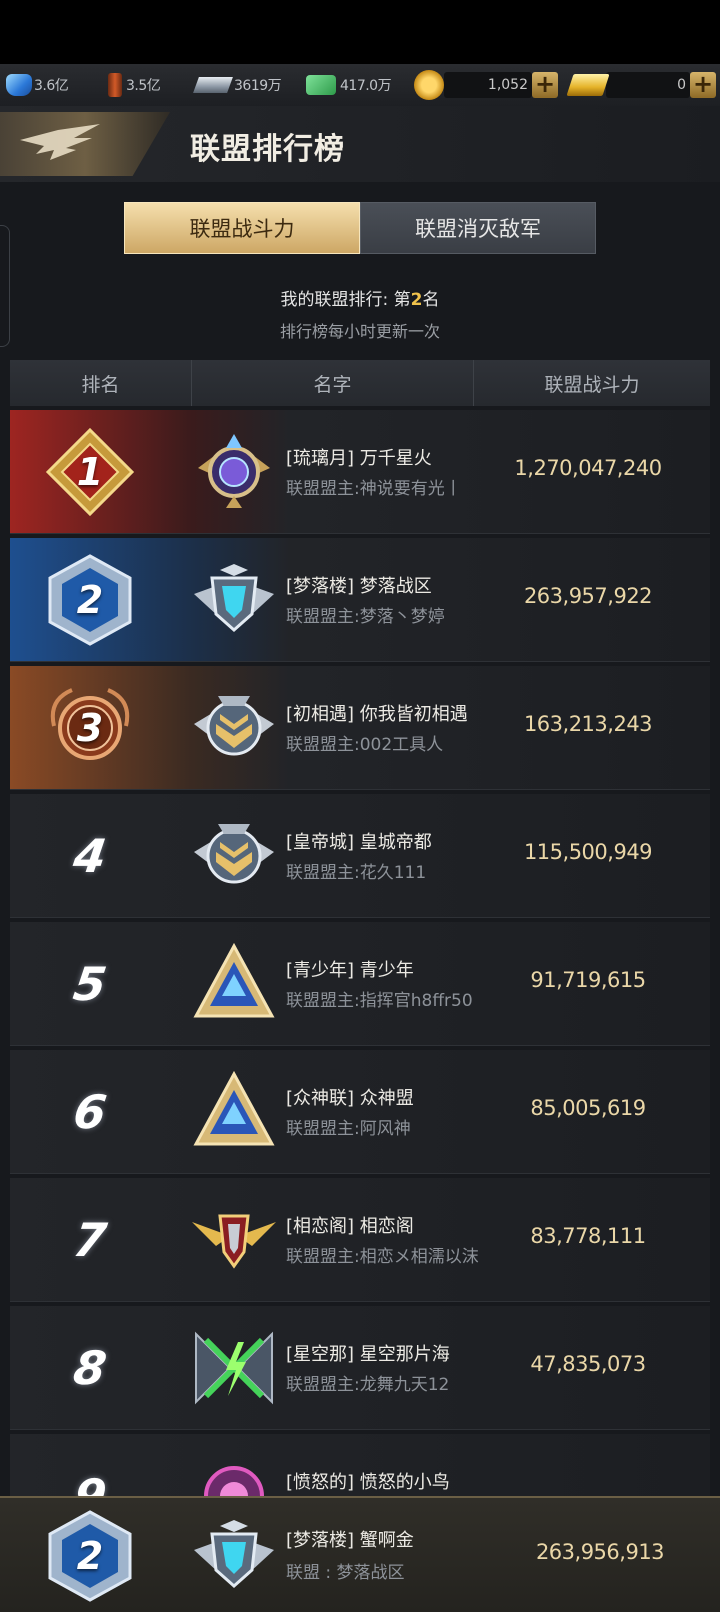 This screenshot has height=1612, width=720. I want to click on my-rank-prefix: 我的联盟排行: 第, so click(345, 300).